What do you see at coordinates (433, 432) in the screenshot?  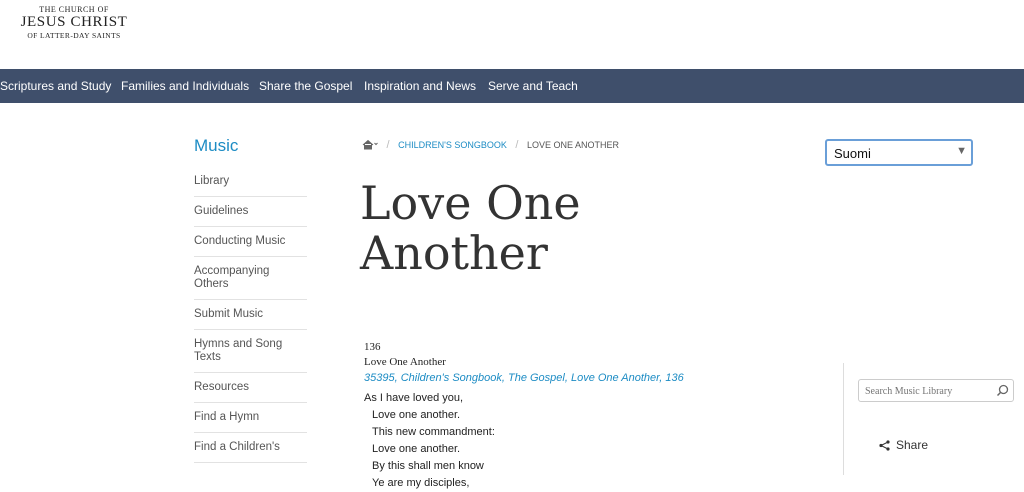 I see `lyric-line: This new commandment:` at bounding box center [433, 432].